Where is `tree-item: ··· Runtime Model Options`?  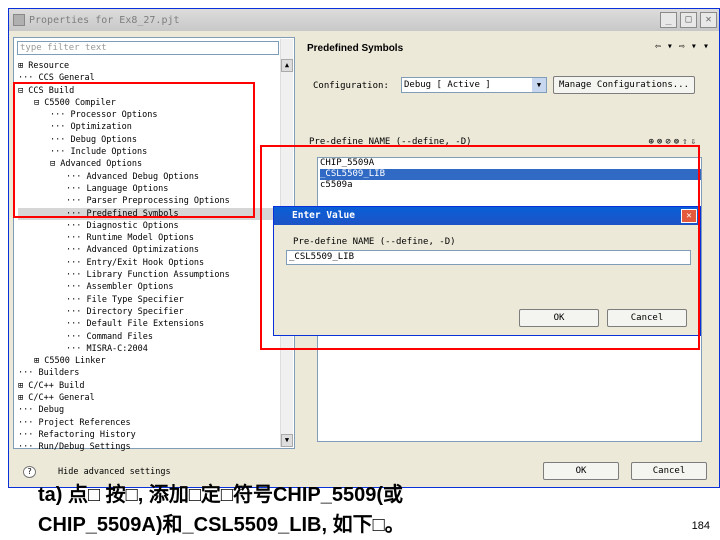 tree-item: ··· Runtime Model Options is located at coordinates (149, 238).